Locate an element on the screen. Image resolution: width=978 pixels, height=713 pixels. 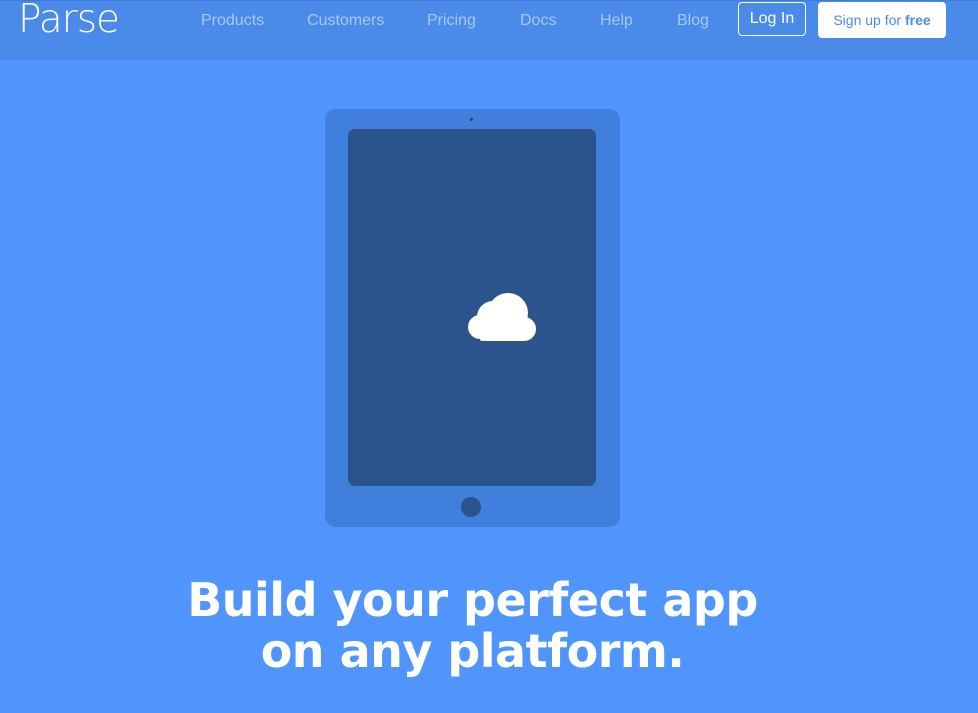
nav-link-docs: Docs is located at coordinates (538, 21).